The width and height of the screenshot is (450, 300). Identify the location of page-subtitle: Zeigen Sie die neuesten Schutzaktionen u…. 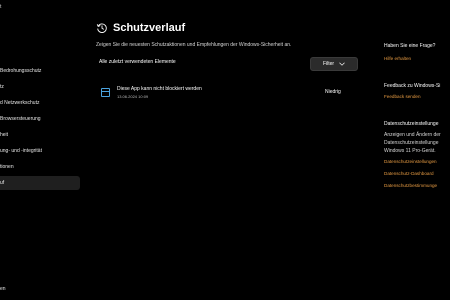
(194, 45).